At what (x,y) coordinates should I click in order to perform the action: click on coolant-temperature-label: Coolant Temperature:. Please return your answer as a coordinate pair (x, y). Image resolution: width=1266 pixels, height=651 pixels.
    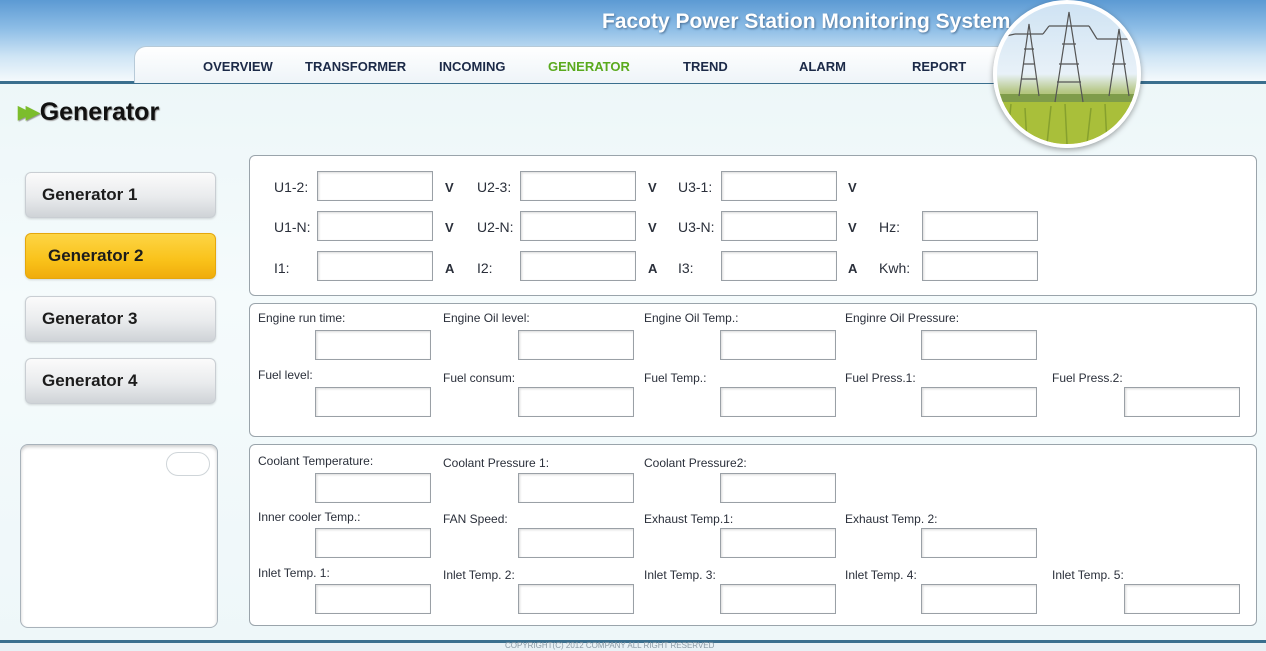
    Looking at the image, I should click on (316, 461).